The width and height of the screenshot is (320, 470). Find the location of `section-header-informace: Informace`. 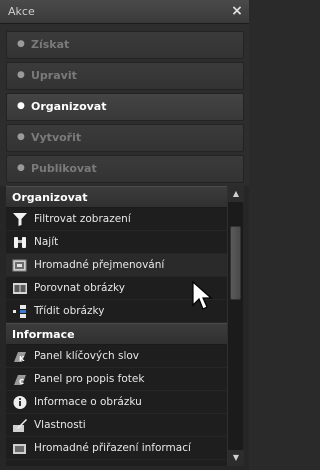

section-header-informace: Informace is located at coordinates (116, 334).